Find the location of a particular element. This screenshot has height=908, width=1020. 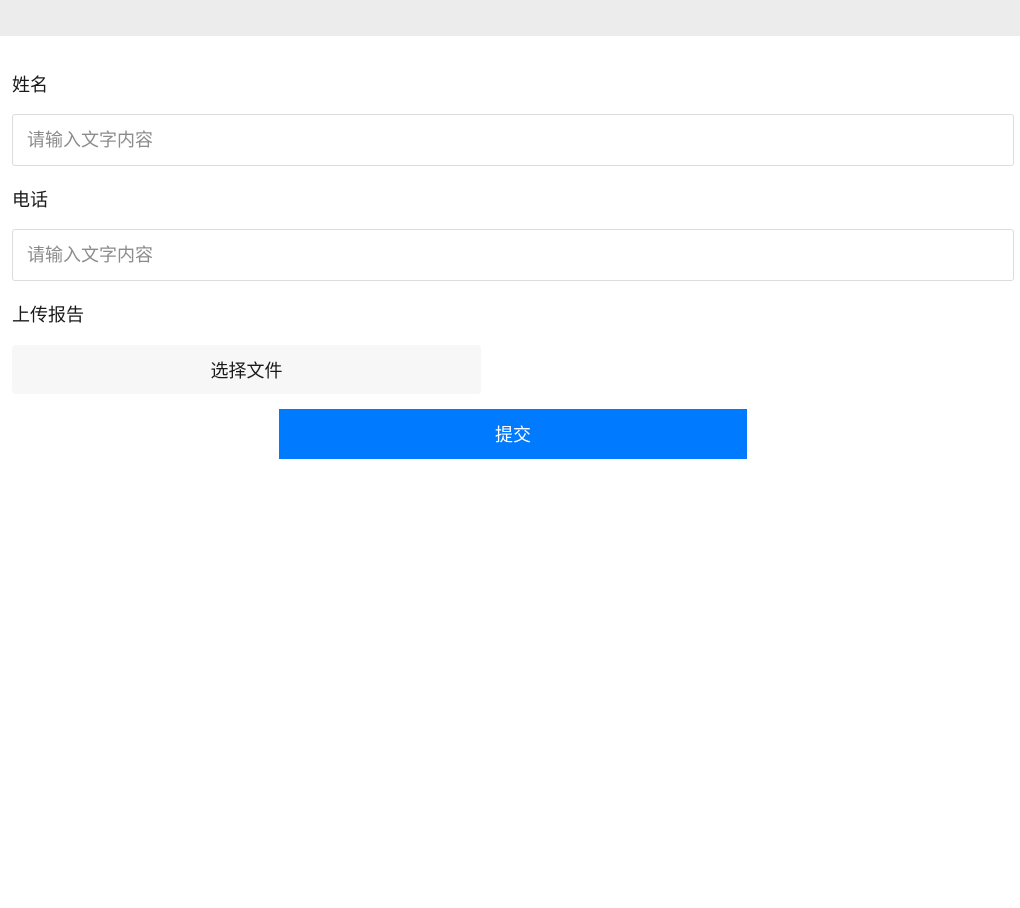

choose-file-label: 选择文件 is located at coordinates (246, 371).